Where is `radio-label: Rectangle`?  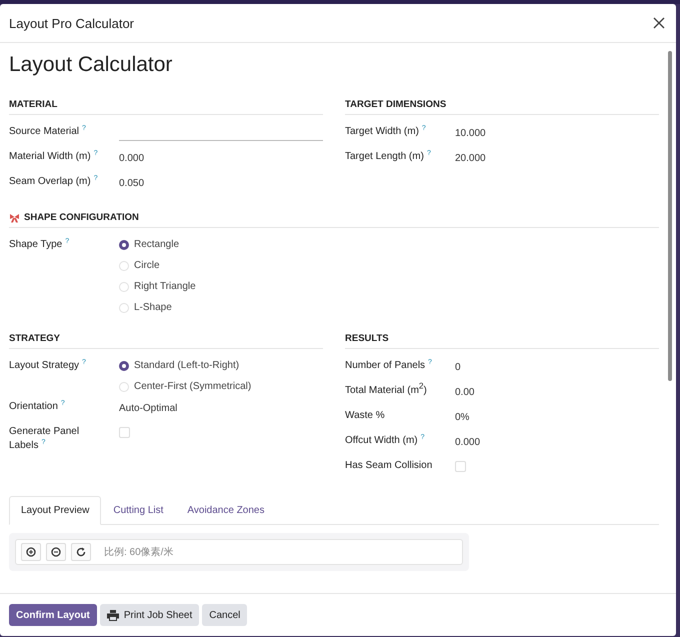 radio-label: Rectangle is located at coordinates (157, 245).